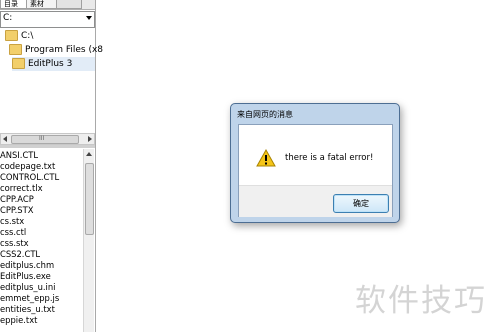 Image resolution: width=500 pixels, height=332 pixels. I want to click on file-item: eppie.txt, so click(18, 320).